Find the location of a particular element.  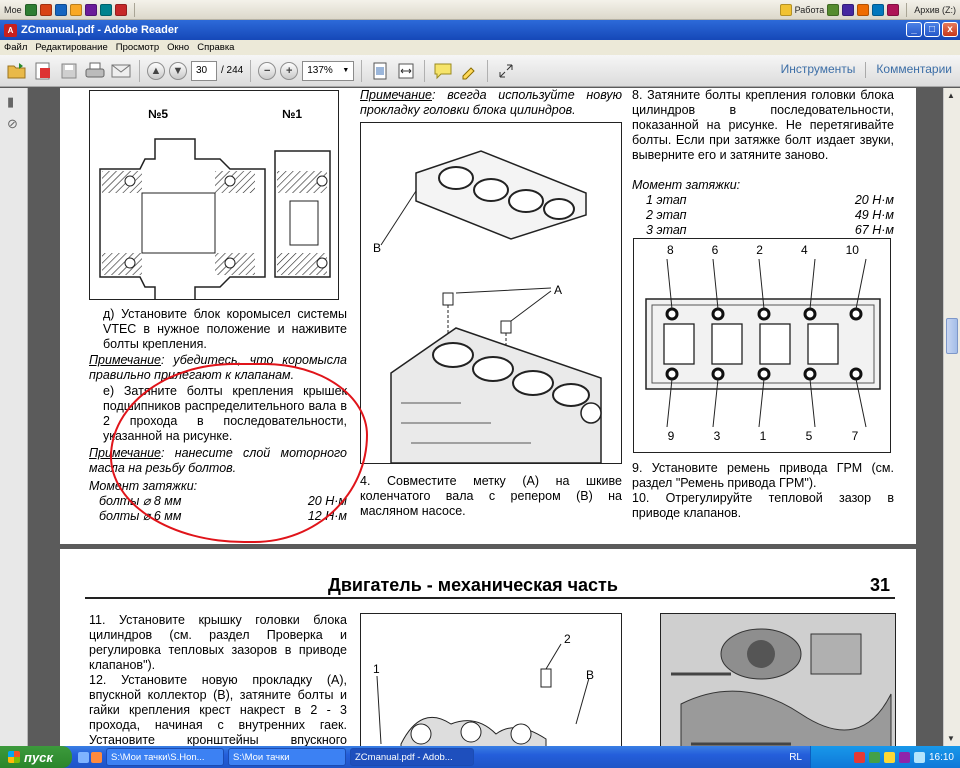

stage-value: 49 Н·м is located at coordinates (874, 215).